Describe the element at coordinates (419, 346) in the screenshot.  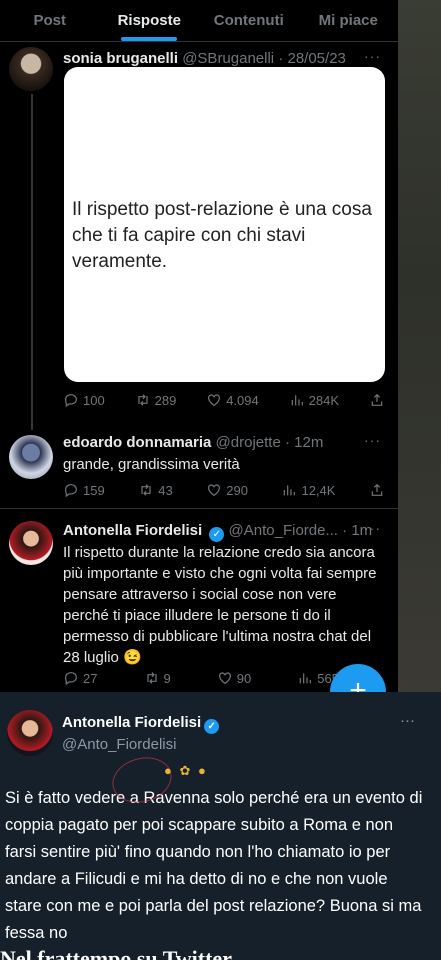
I see `background-strip` at that location.